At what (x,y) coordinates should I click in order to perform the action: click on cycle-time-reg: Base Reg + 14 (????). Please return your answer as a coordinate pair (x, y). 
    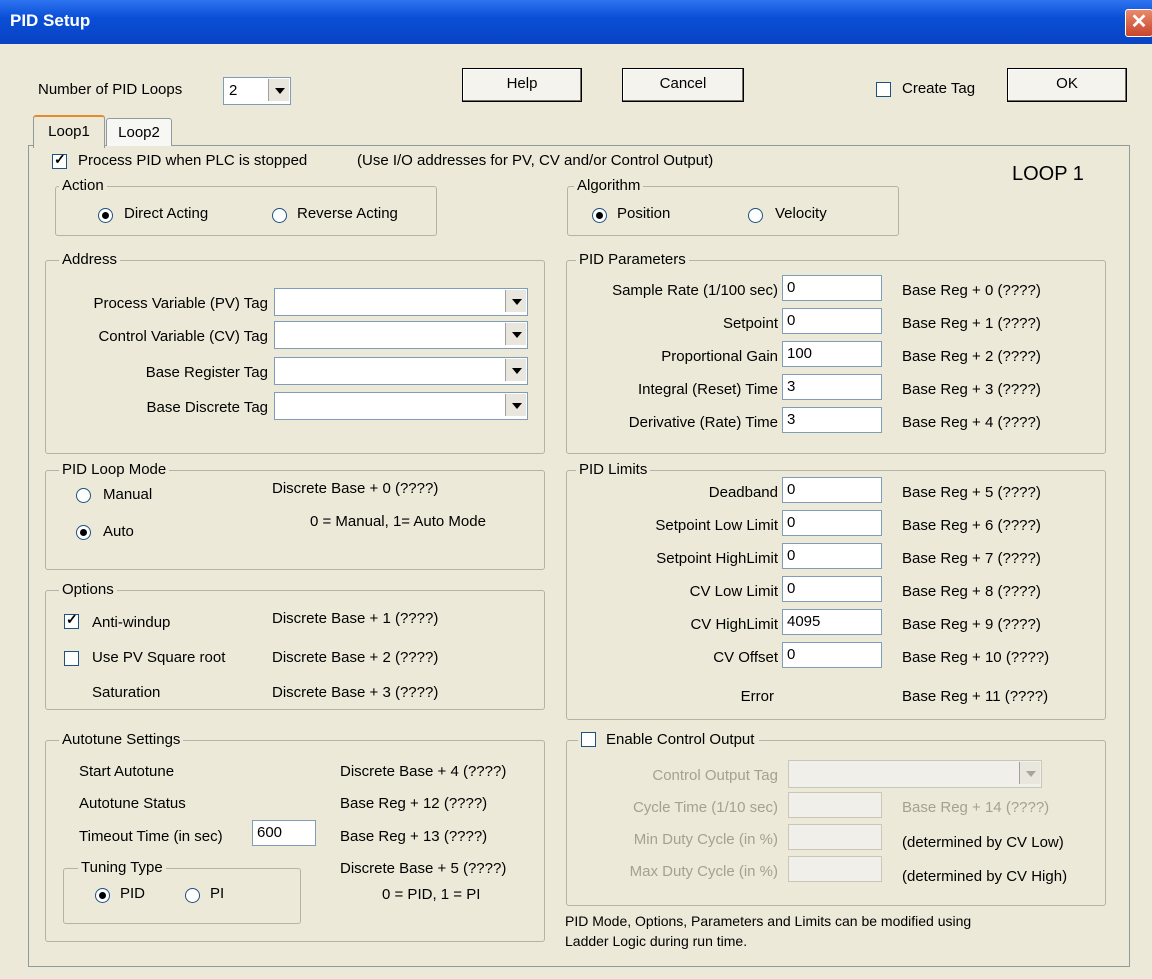
    Looking at the image, I should click on (976, 807).